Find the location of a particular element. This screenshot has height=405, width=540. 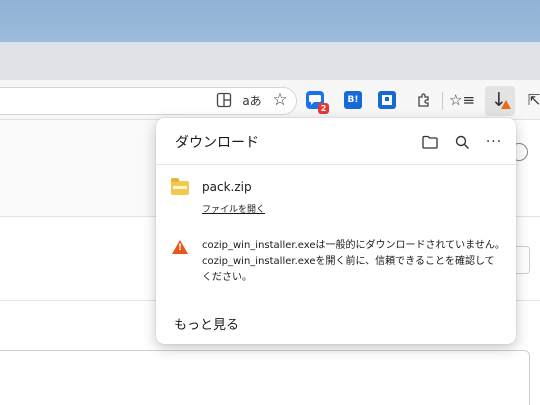

download-file-name: pack.zip is located at coordinates (227, 187).